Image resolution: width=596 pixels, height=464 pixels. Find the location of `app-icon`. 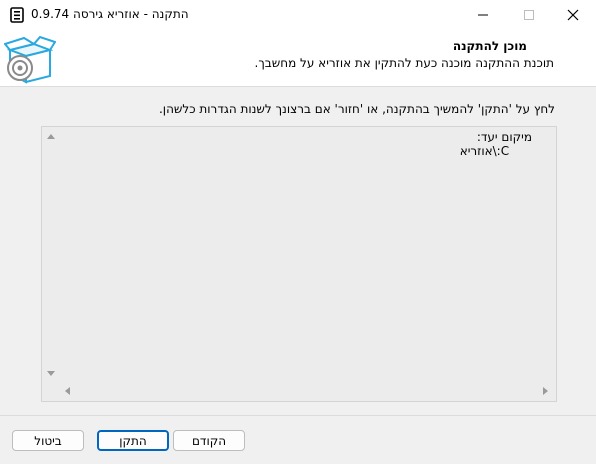

app-icon is located at coordinates (17, 15).